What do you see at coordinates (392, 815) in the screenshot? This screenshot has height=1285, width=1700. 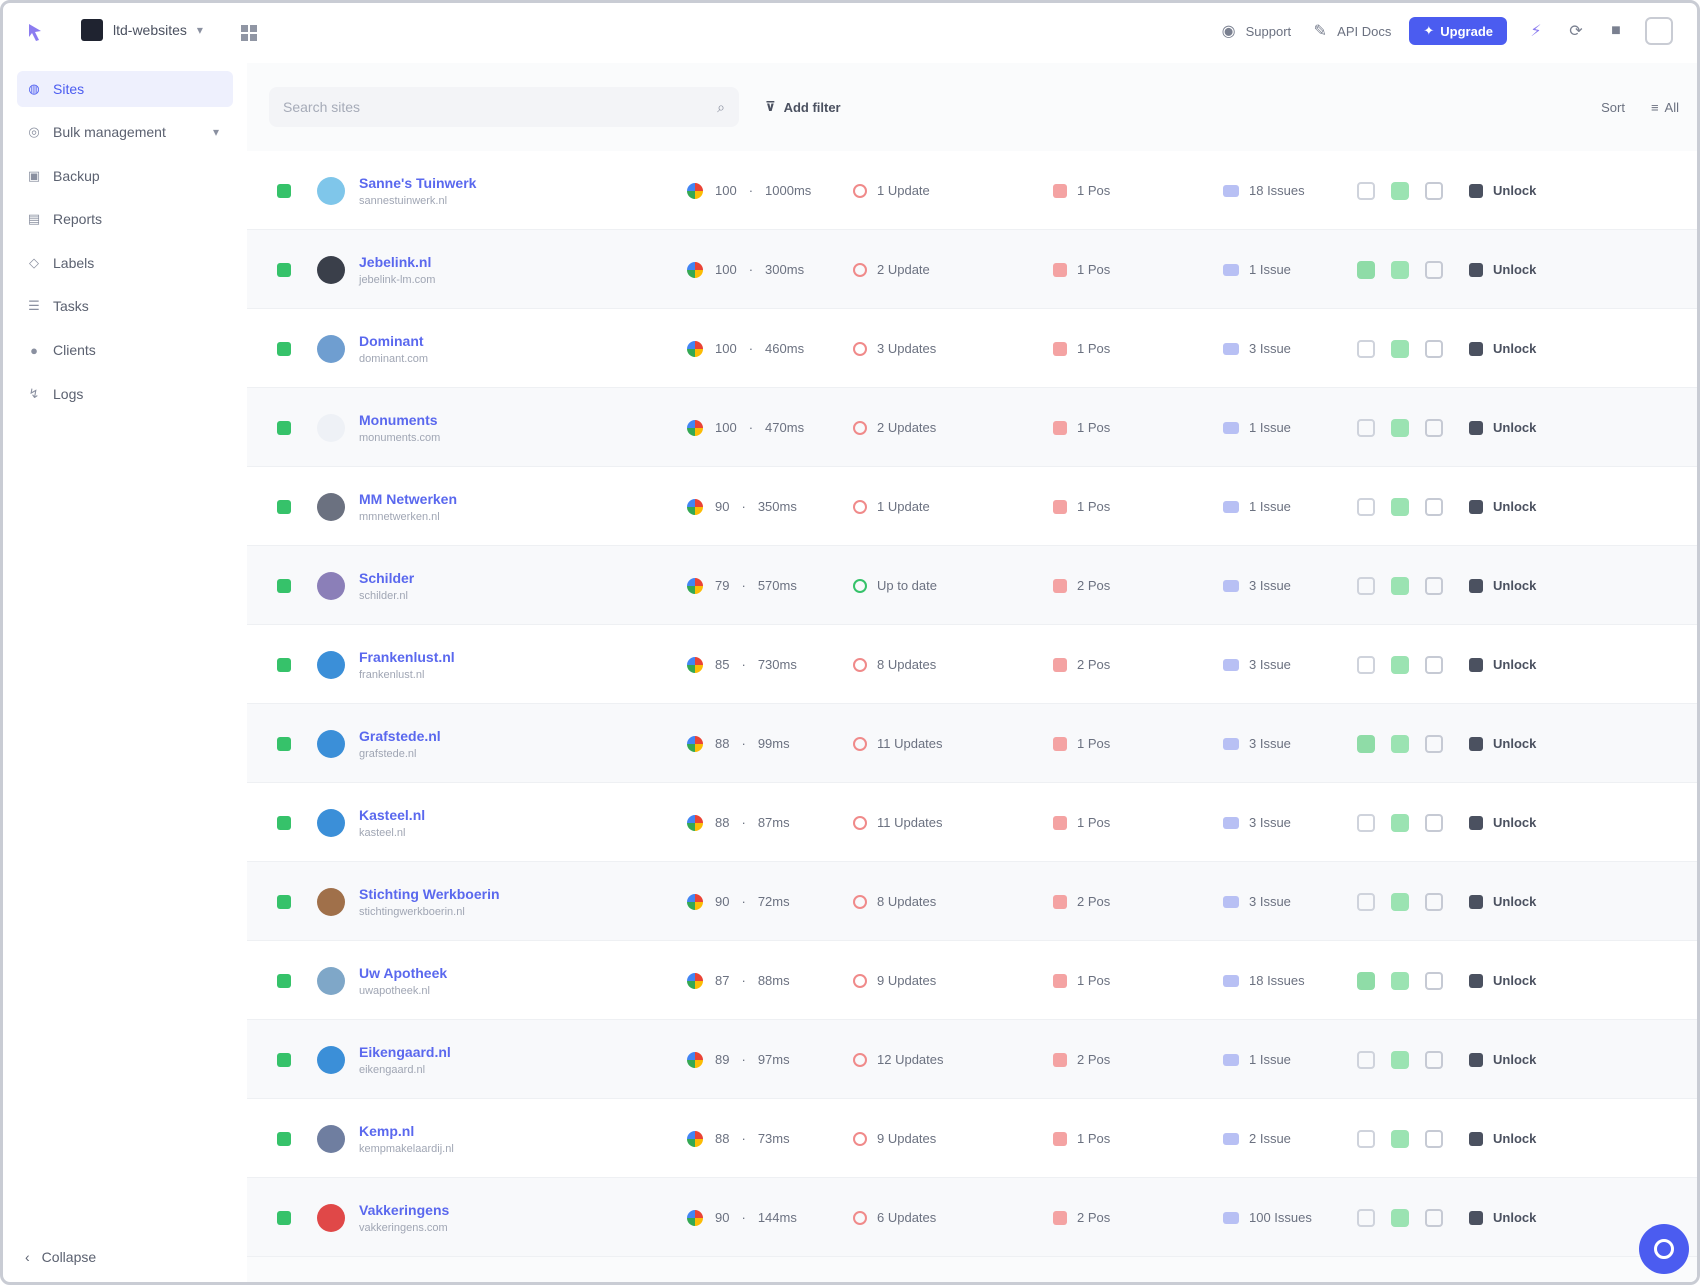 I see `site-name: Kasteel.nl` at bounding box center [392, 815].